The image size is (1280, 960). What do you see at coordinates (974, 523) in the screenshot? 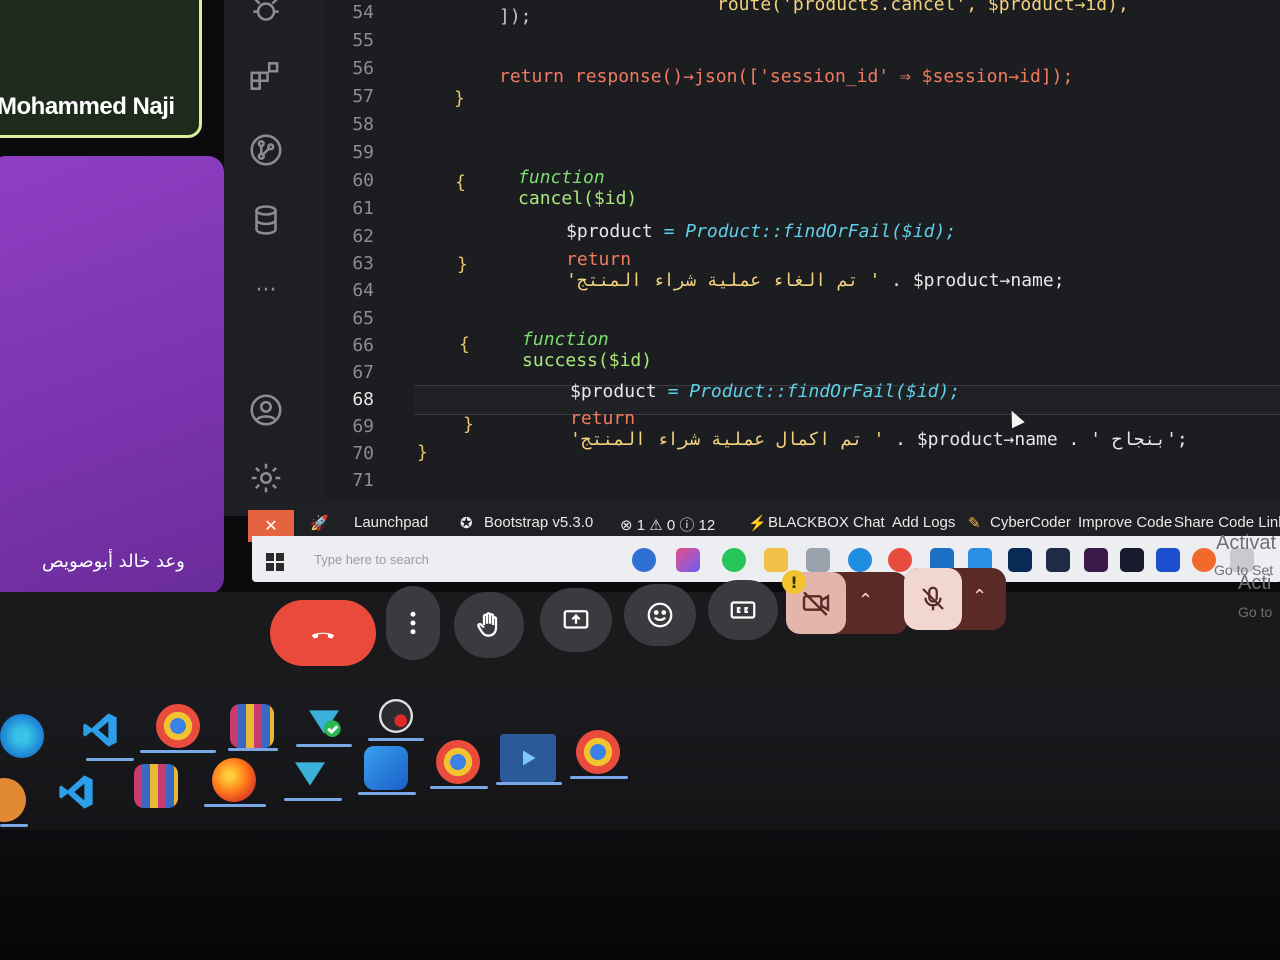
I see `cybercoder-icon: ✎` at bounding box center [974, 523].